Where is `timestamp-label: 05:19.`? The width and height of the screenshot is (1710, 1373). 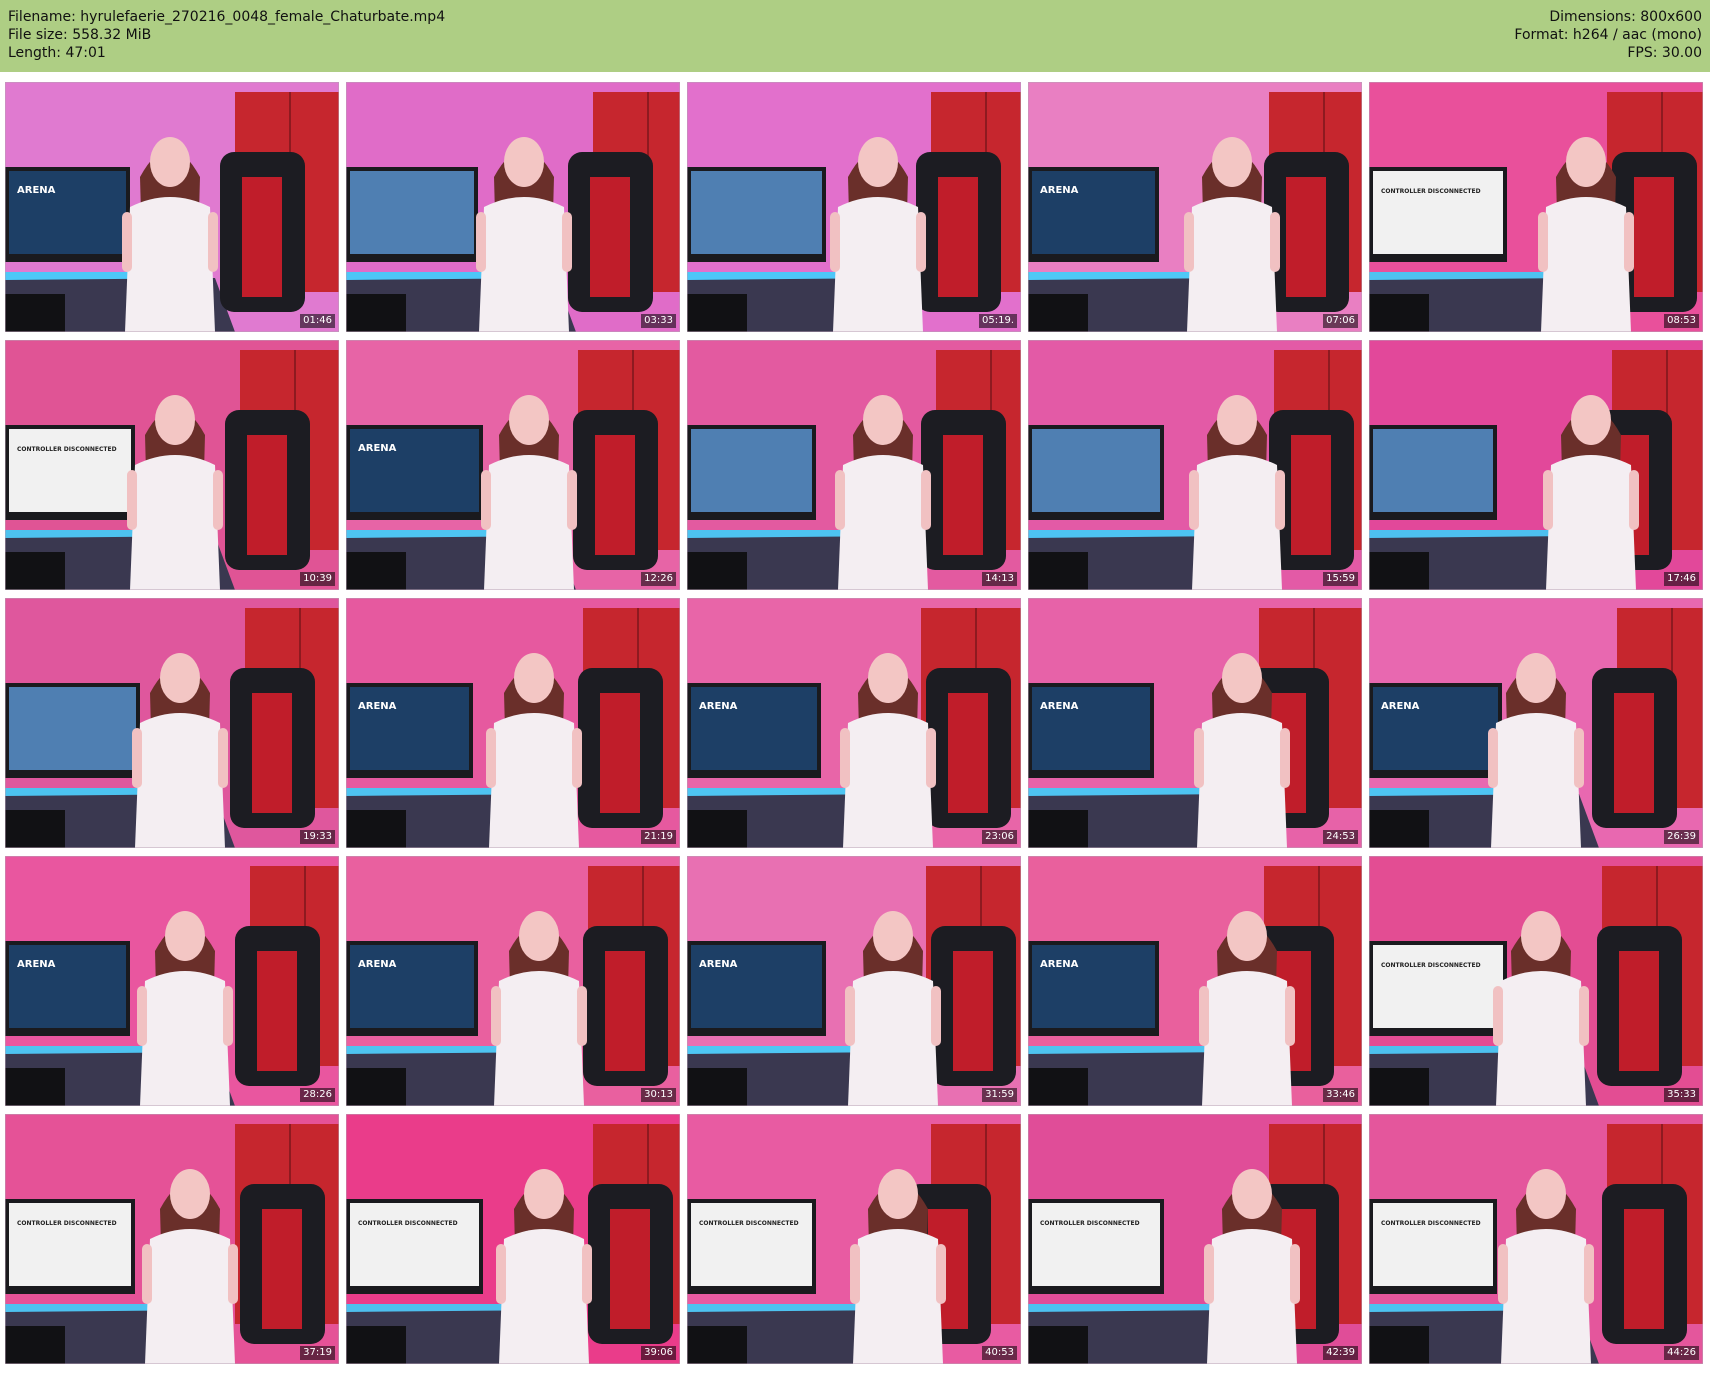 timestamp-label: 05:19. is located at coordinates (998, 321).